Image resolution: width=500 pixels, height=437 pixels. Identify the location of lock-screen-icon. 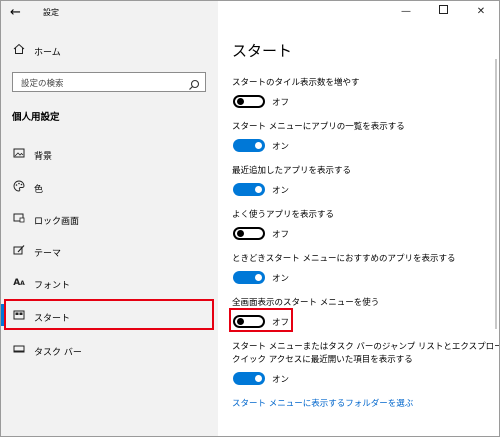
(19, 219).